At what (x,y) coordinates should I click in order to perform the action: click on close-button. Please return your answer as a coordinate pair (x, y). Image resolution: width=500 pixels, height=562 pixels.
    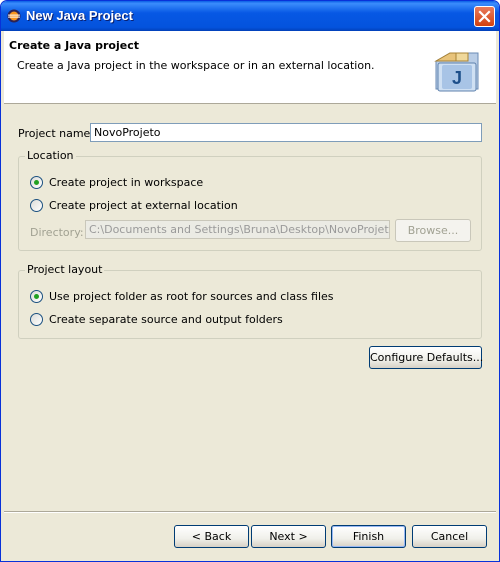
    Looking at the image, I should click on (484, 16).